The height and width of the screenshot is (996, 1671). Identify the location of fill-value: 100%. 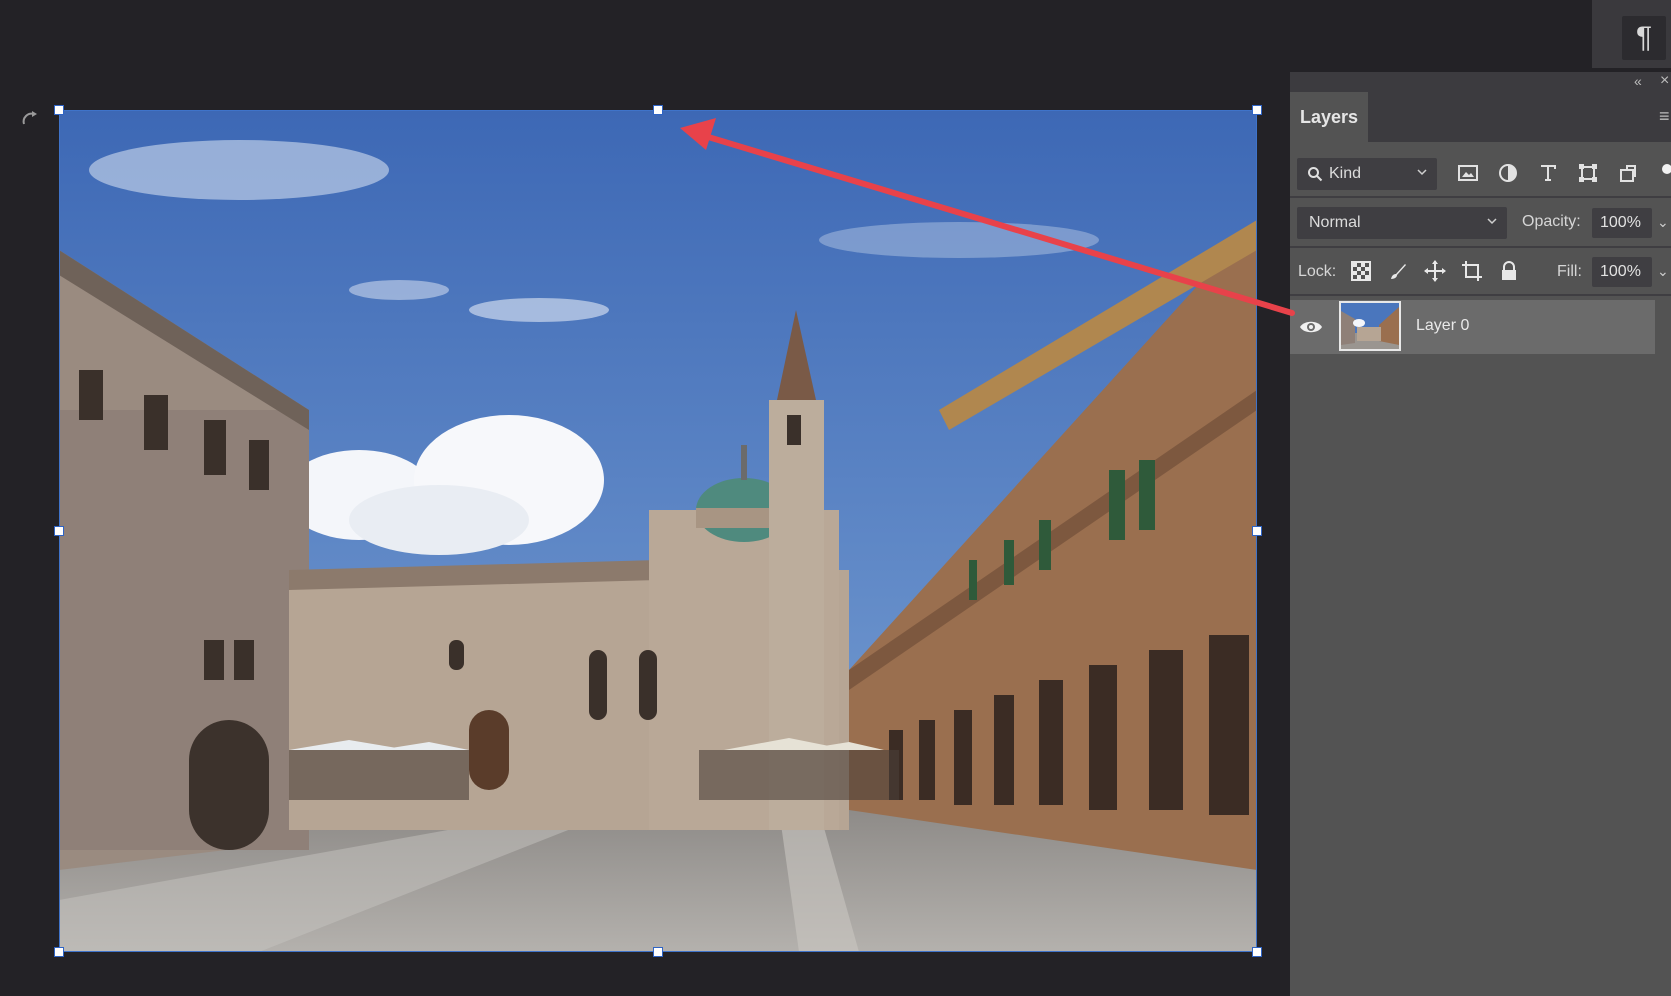
(1620, 271).